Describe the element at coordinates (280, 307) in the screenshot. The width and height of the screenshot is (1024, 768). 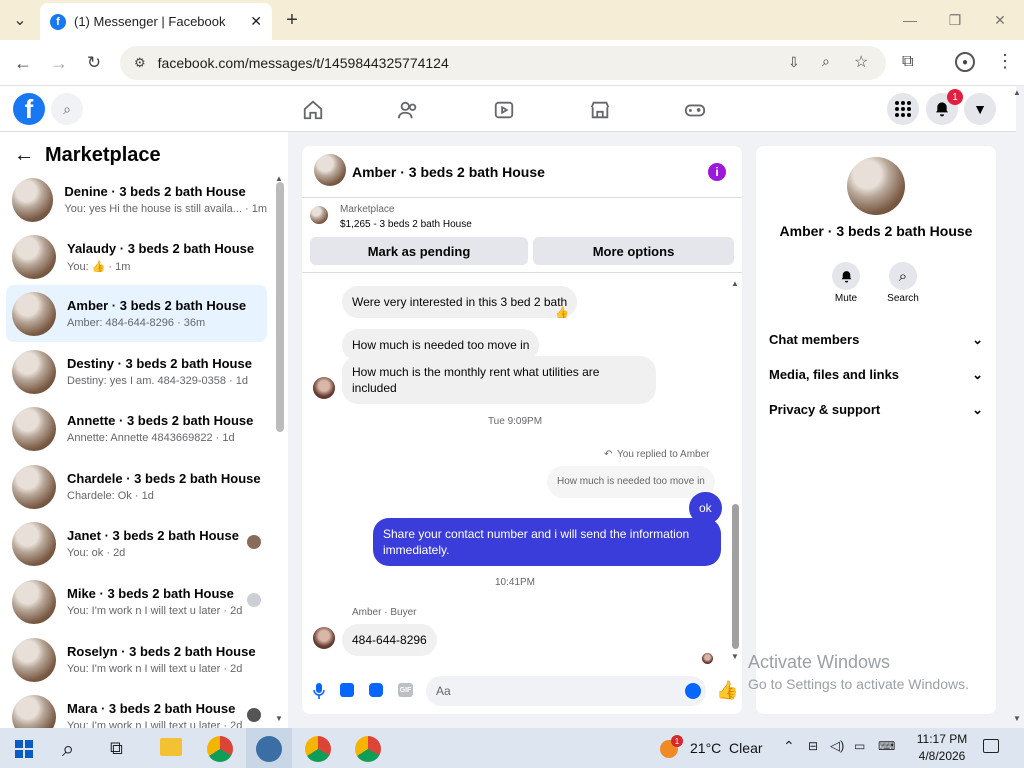
I see `conversation-list-scrollbar` at that location.